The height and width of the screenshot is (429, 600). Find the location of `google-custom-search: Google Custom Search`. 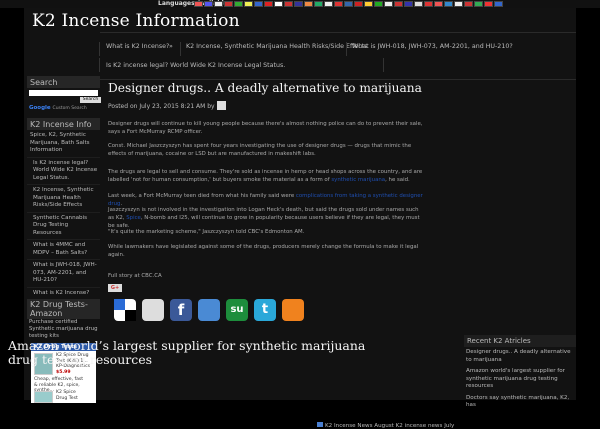

google-custom-search: Google Custom Search is located at coordinates (58, 108).